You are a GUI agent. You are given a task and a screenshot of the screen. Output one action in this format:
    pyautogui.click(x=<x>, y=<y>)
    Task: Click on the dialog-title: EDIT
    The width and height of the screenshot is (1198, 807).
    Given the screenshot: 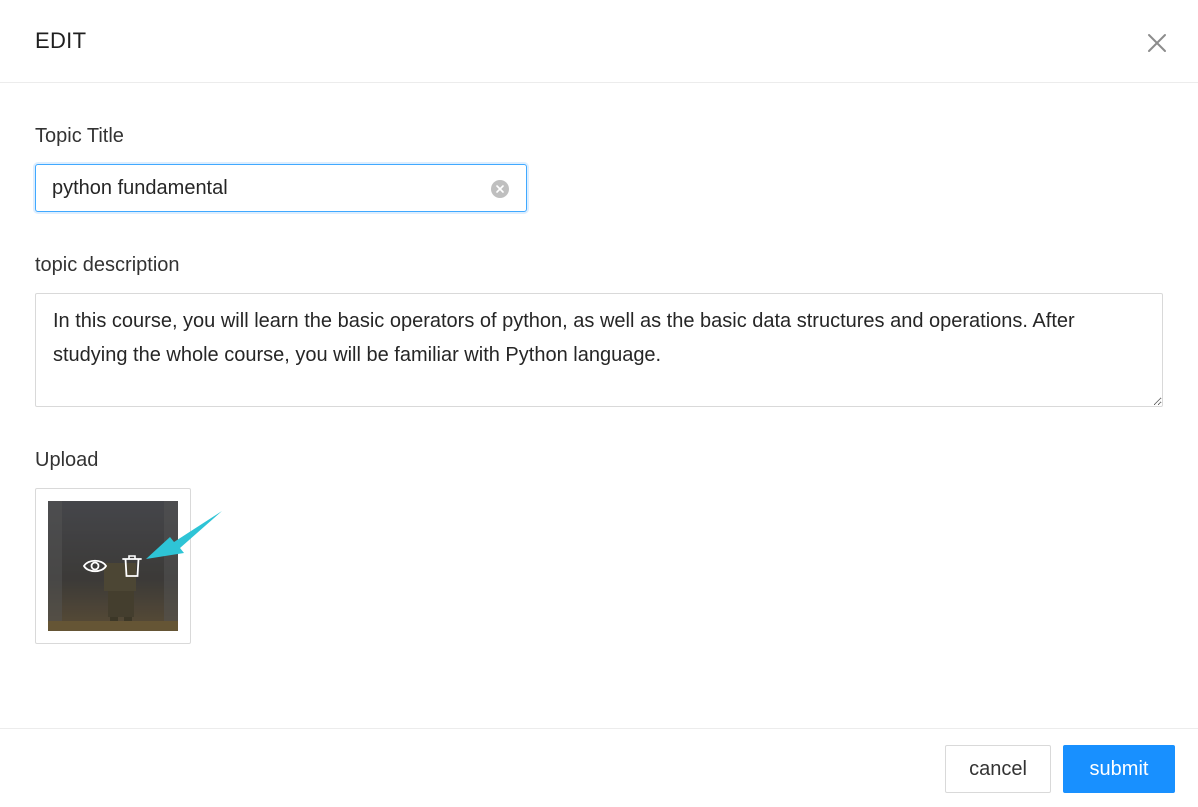 What is the action you would take?
    pyautogui.click(x=61, y=40)
    